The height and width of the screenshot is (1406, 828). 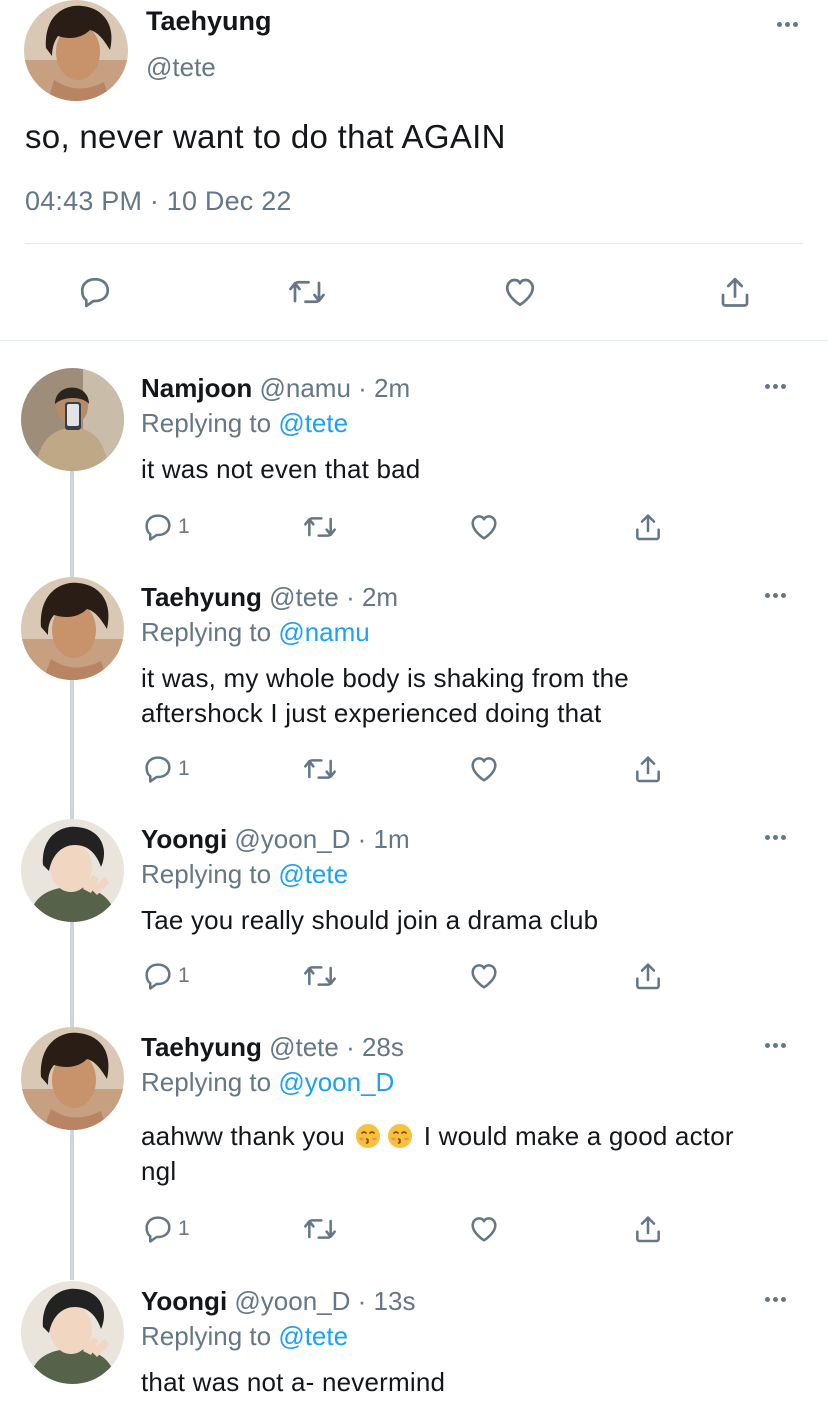 I want to click on reply-header: Yoongi @yoon_D · 1m, so click(x=275, y=839).